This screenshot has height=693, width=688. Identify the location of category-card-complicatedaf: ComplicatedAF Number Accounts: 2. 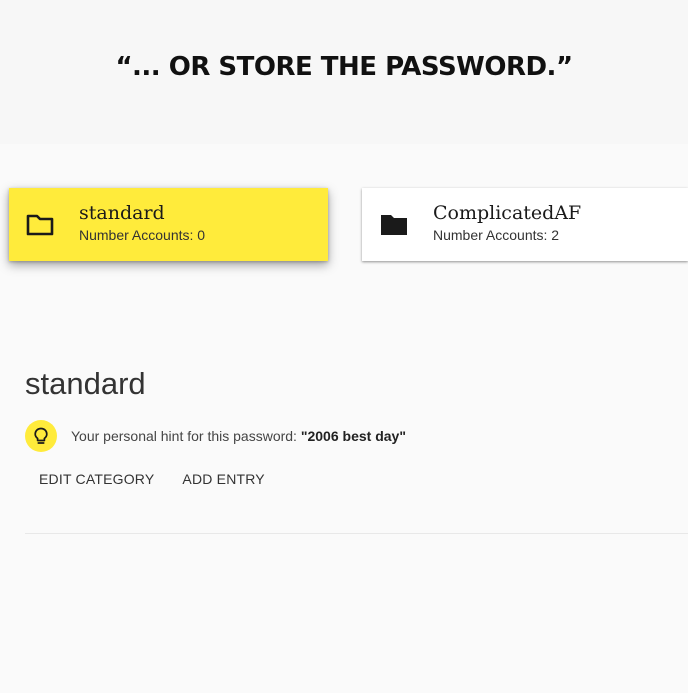
(525, 224).